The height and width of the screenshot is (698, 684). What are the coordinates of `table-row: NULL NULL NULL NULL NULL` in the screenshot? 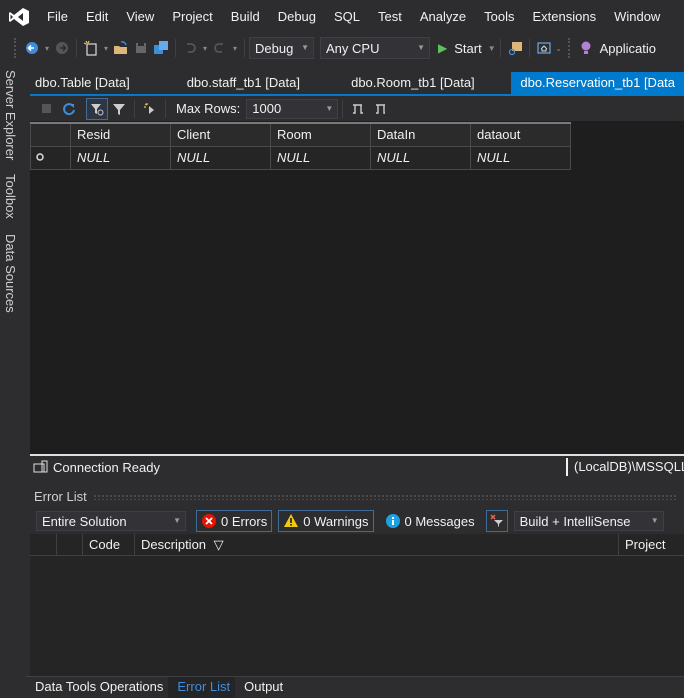 It's located at (300, 157).